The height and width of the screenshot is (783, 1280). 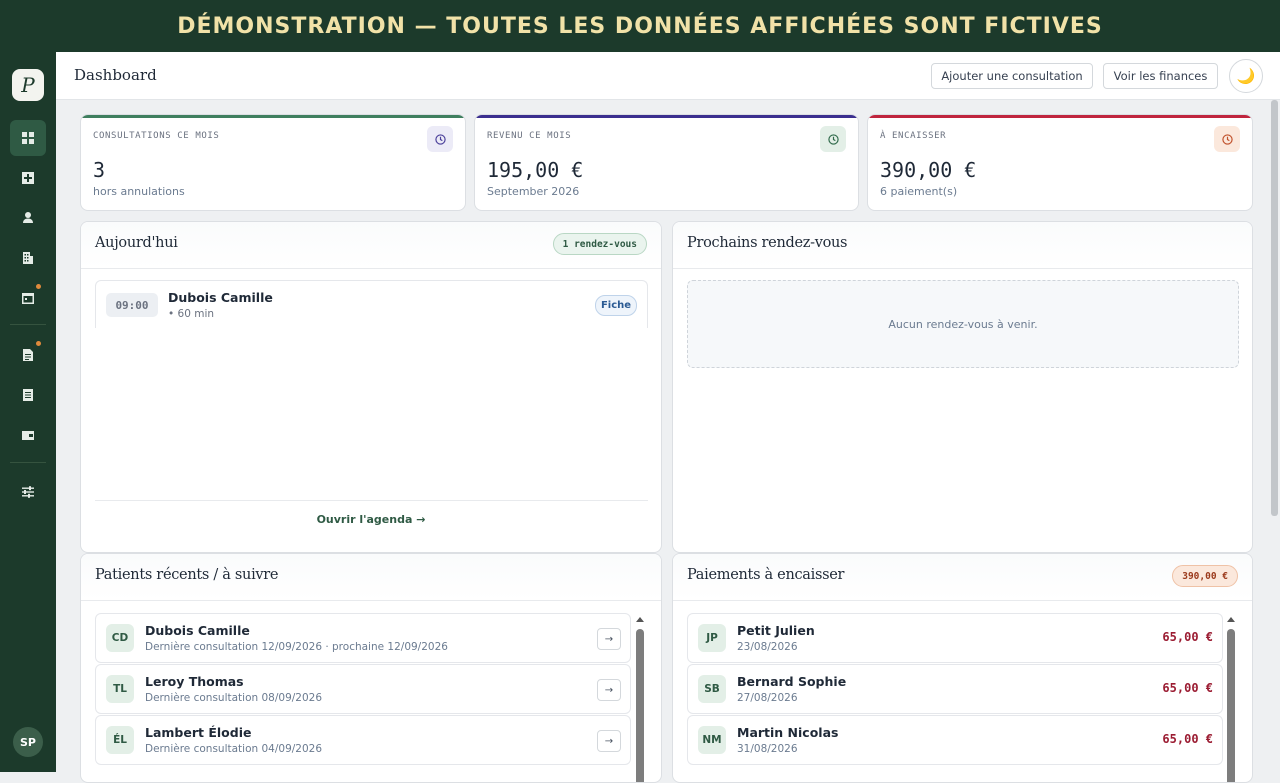 What do you see at coordinates (273, 162) in the screenshot?
I see `stat-card-consultations: CONSULTATIONS CE MOIS 3 hors annulations` at bounding box center [273, 162].